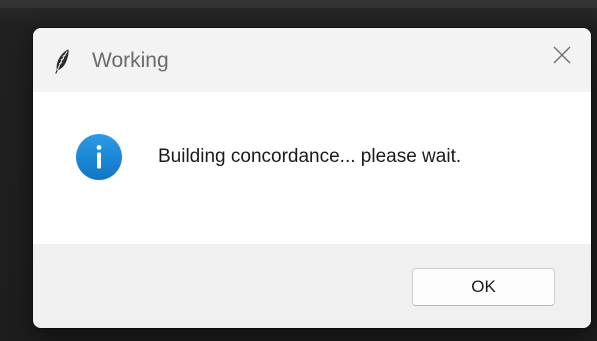 The height and width of the screenshot is (341, 597). What do you see at coordinates (99, 157) in the screenshot?
I see `info-icon` at bounding box center [99, 157].